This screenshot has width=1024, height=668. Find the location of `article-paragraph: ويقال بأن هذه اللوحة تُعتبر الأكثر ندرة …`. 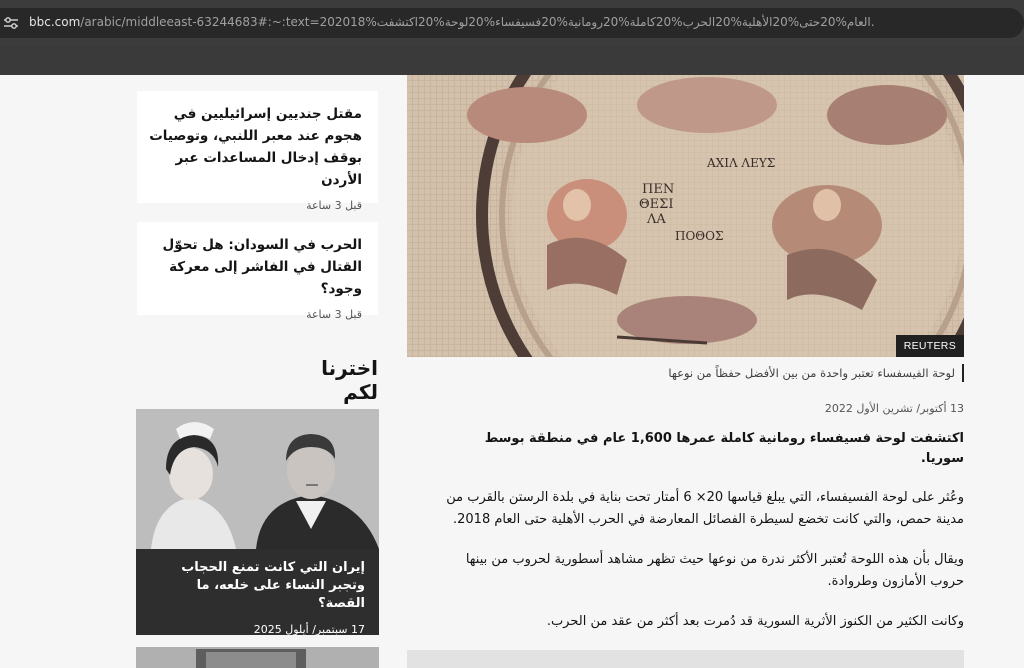

article-paragraph: ويقال بأن هذه اللوحة تُعتبر الأكثر ندرة … is located at coordinates (714, 570).